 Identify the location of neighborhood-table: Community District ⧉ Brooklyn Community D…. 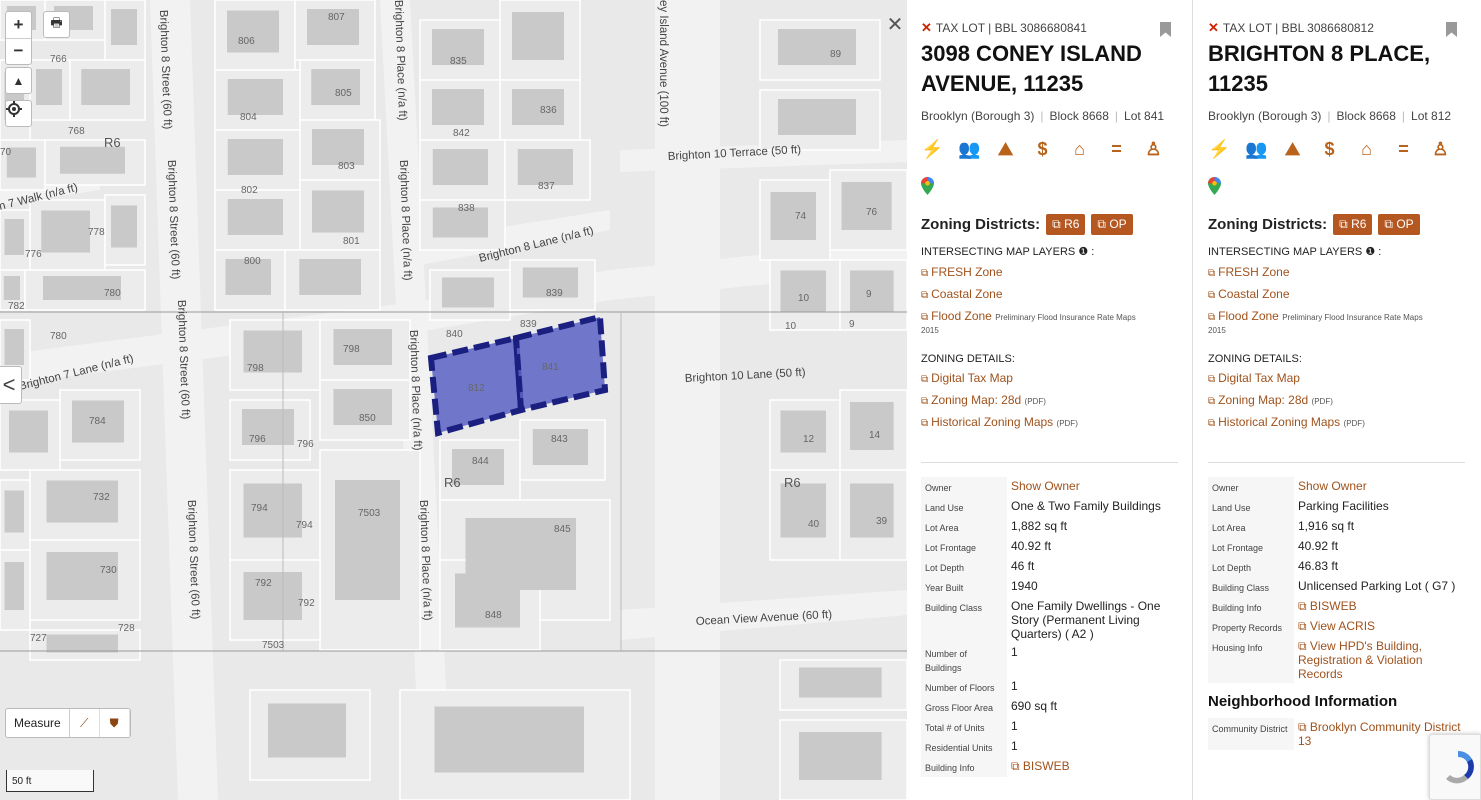
(1336, 734).